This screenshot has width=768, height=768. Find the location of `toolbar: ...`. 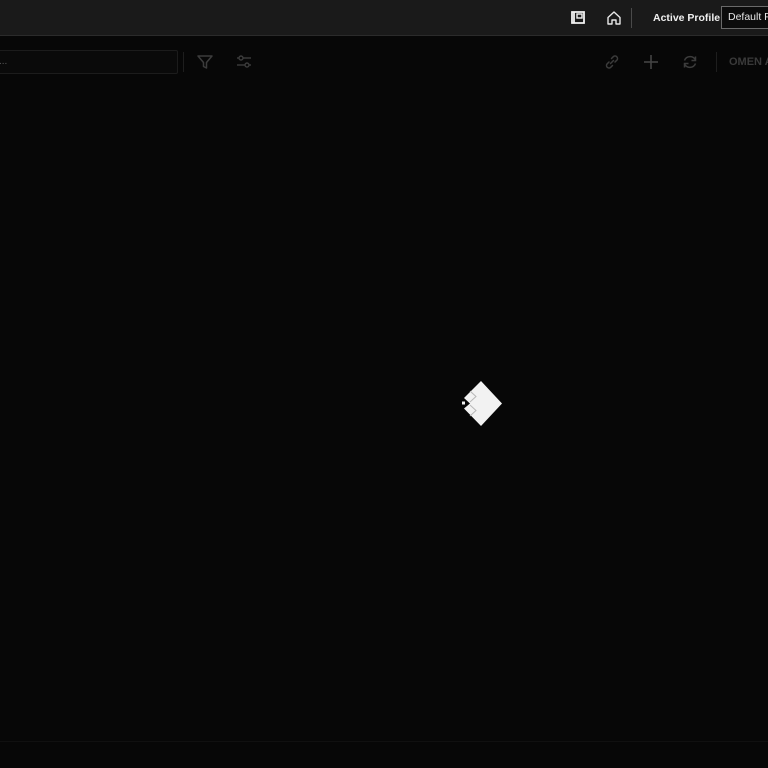

toolbar: ... is located at coordinates (384, 62).